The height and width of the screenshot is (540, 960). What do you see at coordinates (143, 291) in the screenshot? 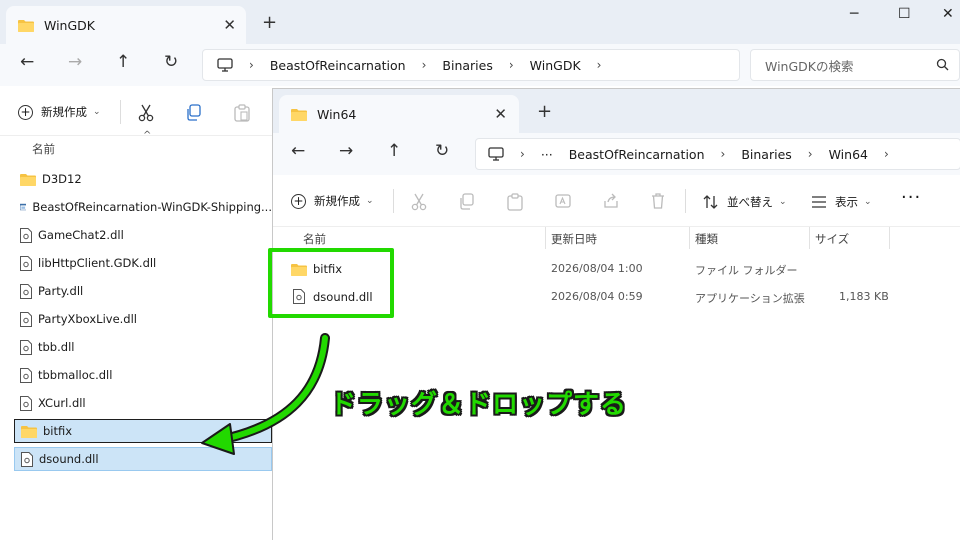
I see `list-item: Party.dll` at bounding box center [143, 291].